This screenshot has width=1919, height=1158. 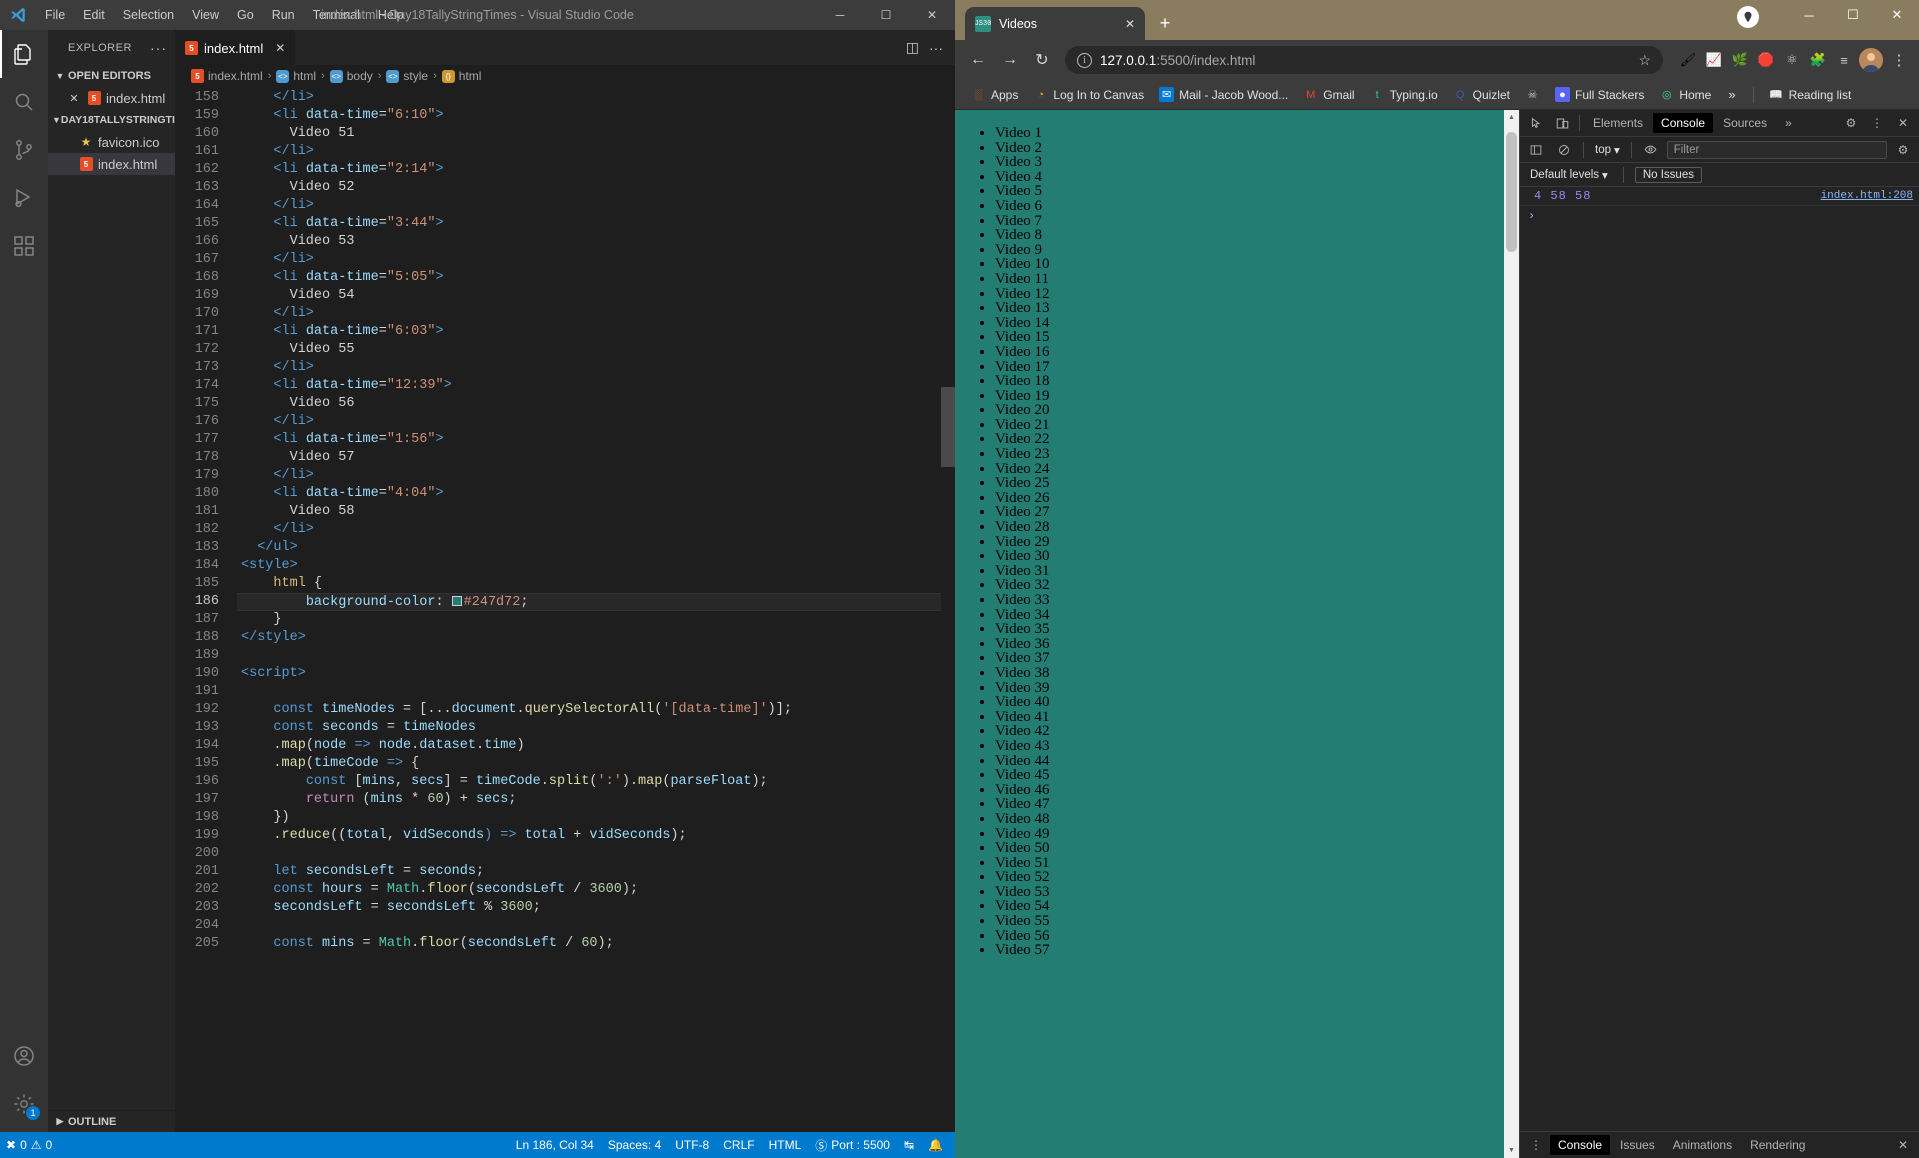 What do you see at coordinates (1536, 150) in the screenshot?
I see `console-sidebar-icon` at bounding box center [1536, 150].